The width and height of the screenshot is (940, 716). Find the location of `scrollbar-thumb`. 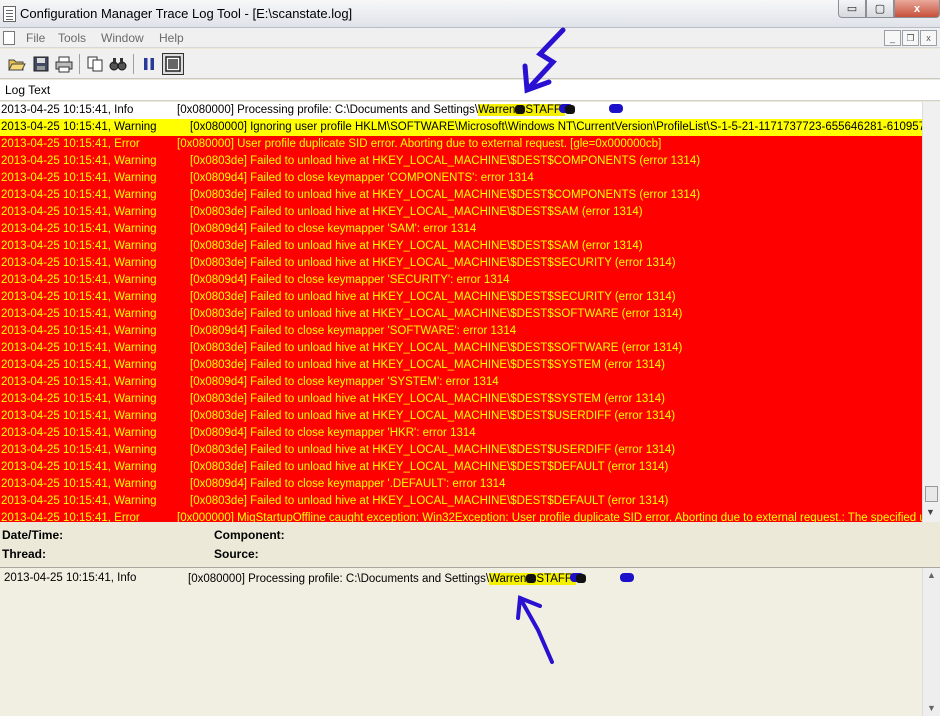

scrollbar-thumb is located at coordinates (931, 494).